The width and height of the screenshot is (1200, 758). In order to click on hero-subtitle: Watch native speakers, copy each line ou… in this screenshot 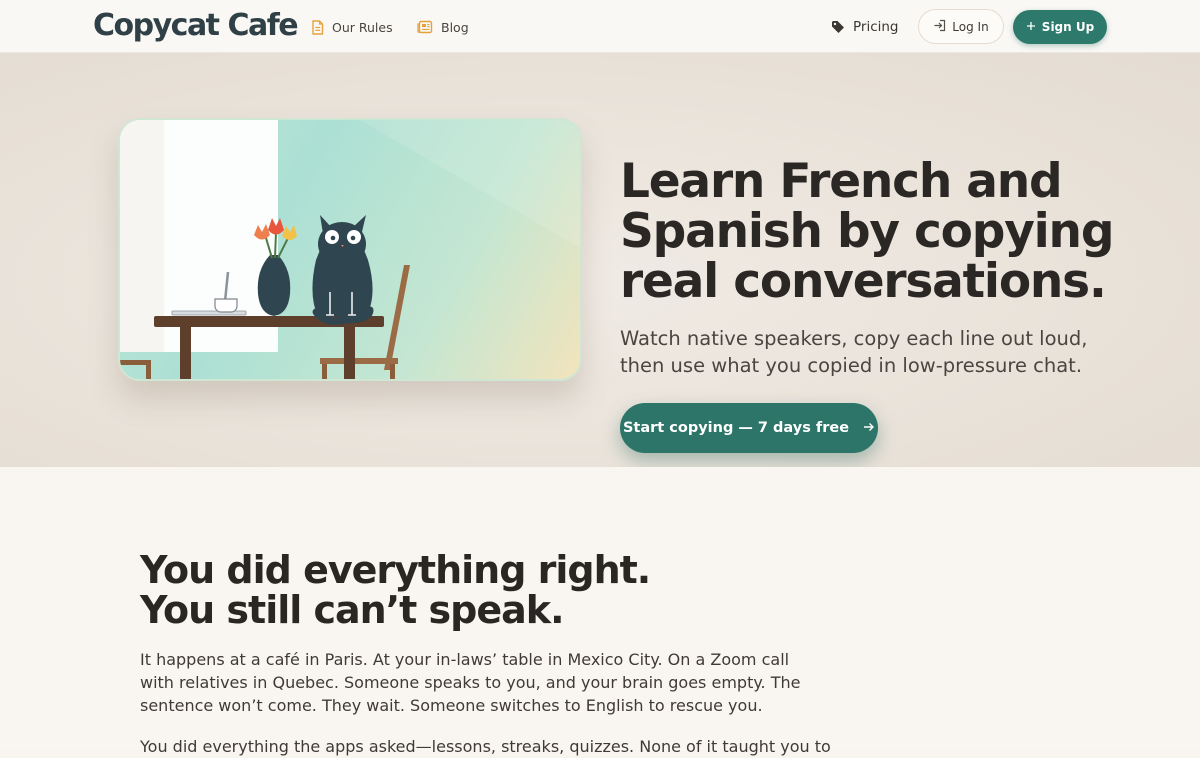, I will do `click(860, 352)`.